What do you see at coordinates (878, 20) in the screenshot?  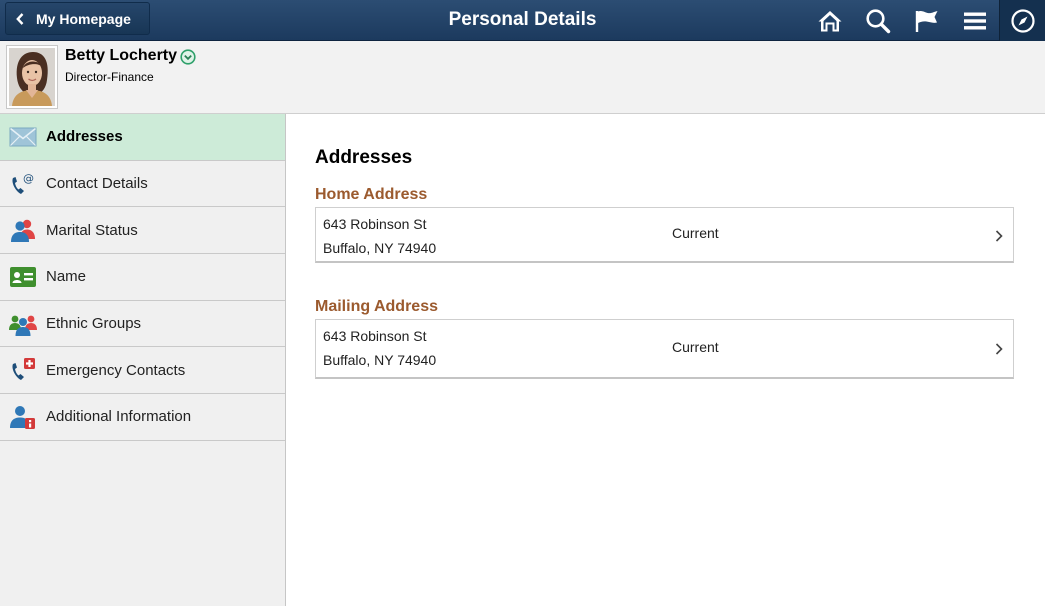 I see `search-icon` at bounding box center [878, 20].